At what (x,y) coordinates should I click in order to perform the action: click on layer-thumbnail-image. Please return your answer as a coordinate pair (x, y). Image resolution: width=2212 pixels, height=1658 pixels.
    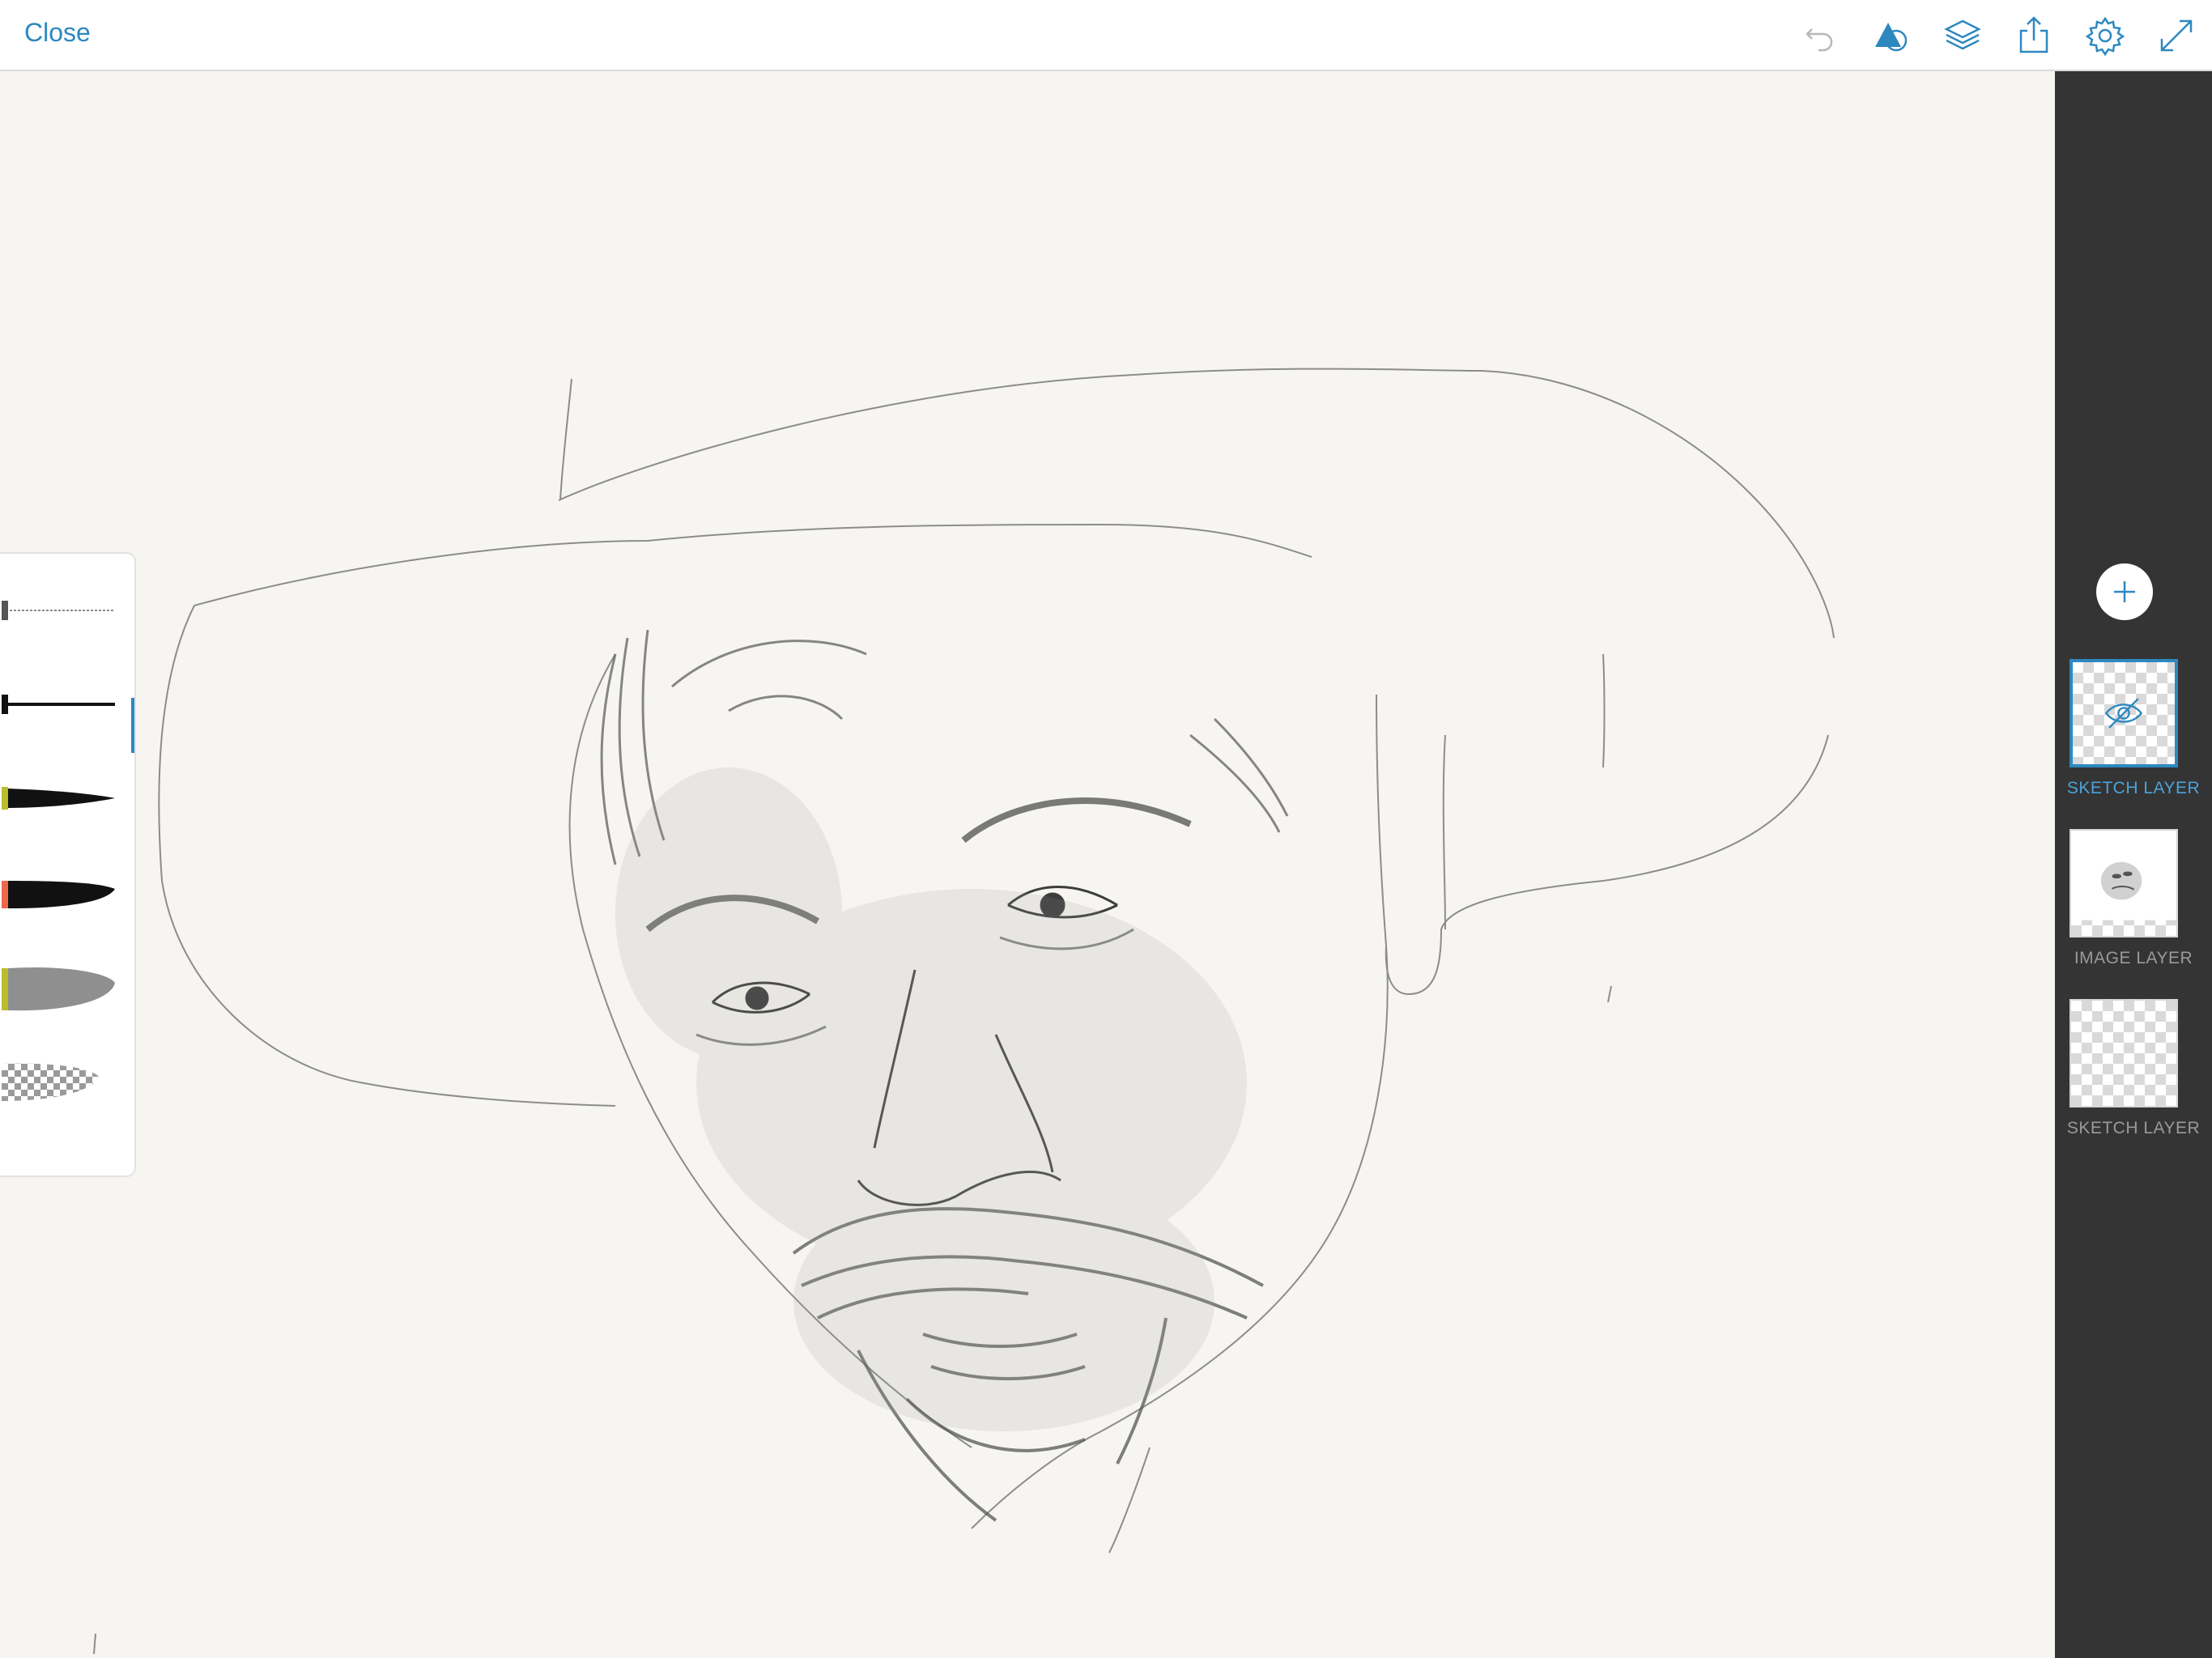
    Looking at the image, I should click on (2123, 883).